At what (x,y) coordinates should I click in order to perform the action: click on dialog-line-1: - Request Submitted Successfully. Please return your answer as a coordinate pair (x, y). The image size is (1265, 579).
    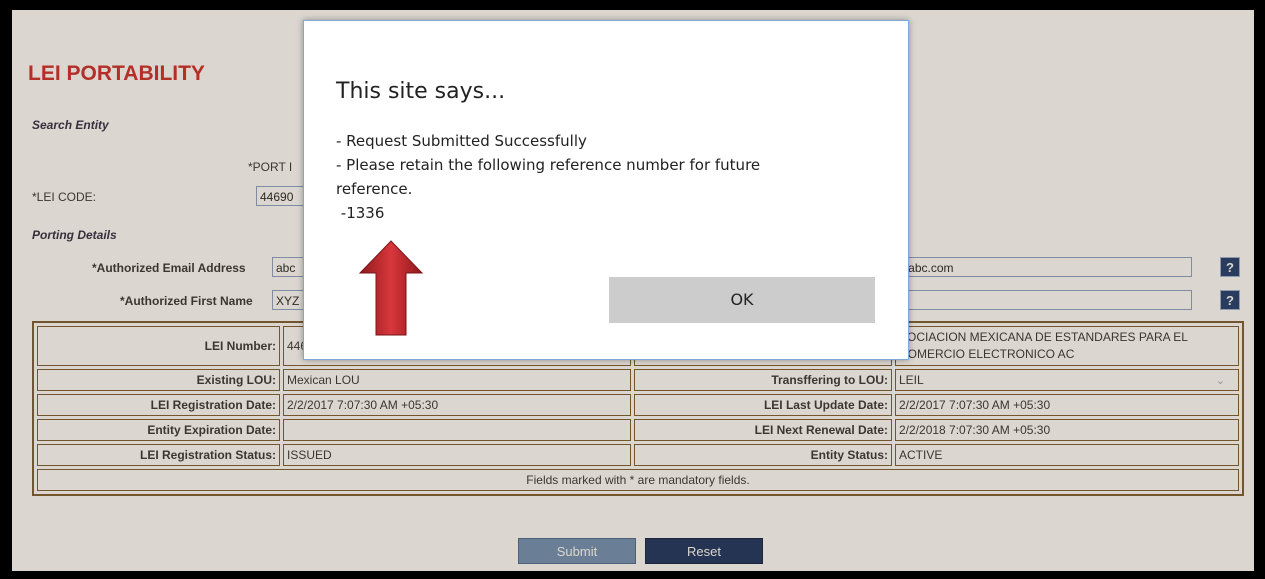
    Looking at the image, I should click on (461, 141).